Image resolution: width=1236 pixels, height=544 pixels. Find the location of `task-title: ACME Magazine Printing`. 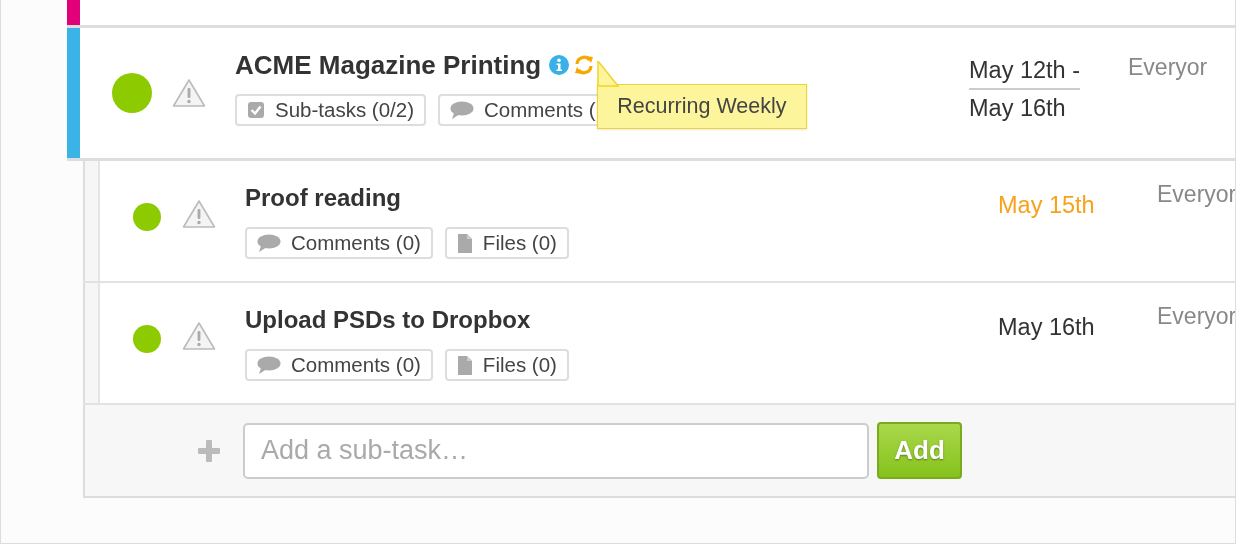

task-title: ACME Magazine Printing is located at coordinates (388, 65).